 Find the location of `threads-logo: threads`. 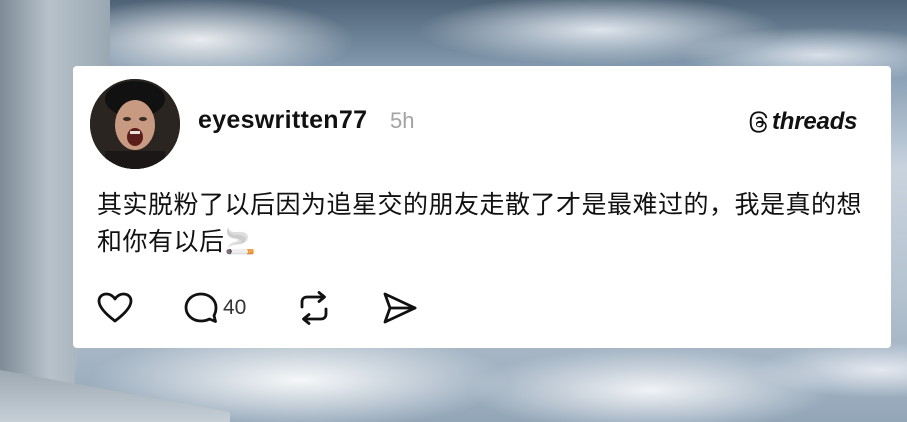

threads-logo: threads is located at coordinates (802, 122).